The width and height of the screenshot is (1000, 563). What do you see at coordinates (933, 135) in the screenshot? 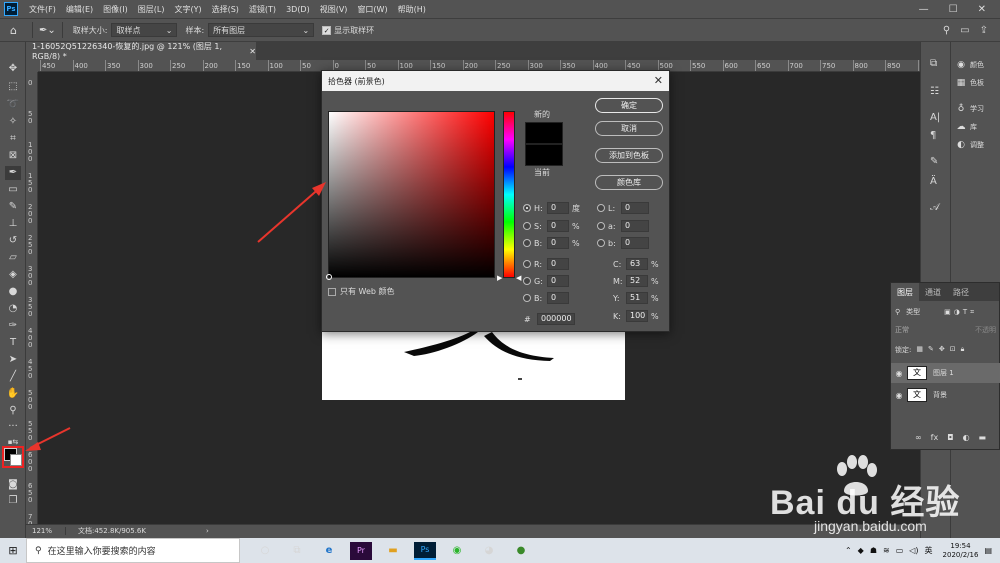
I see `paragraph-panel-icon: ¶` at bounding box center [933, 135].